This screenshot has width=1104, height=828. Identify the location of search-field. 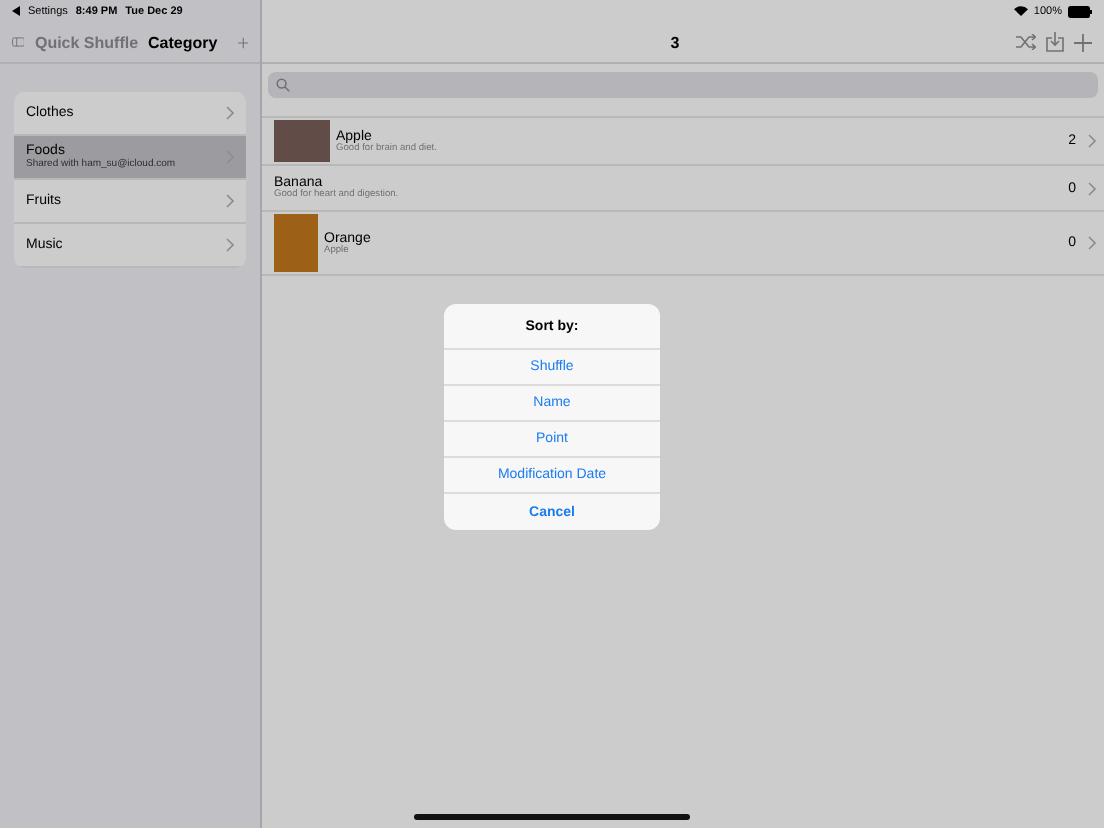
(683, 85).